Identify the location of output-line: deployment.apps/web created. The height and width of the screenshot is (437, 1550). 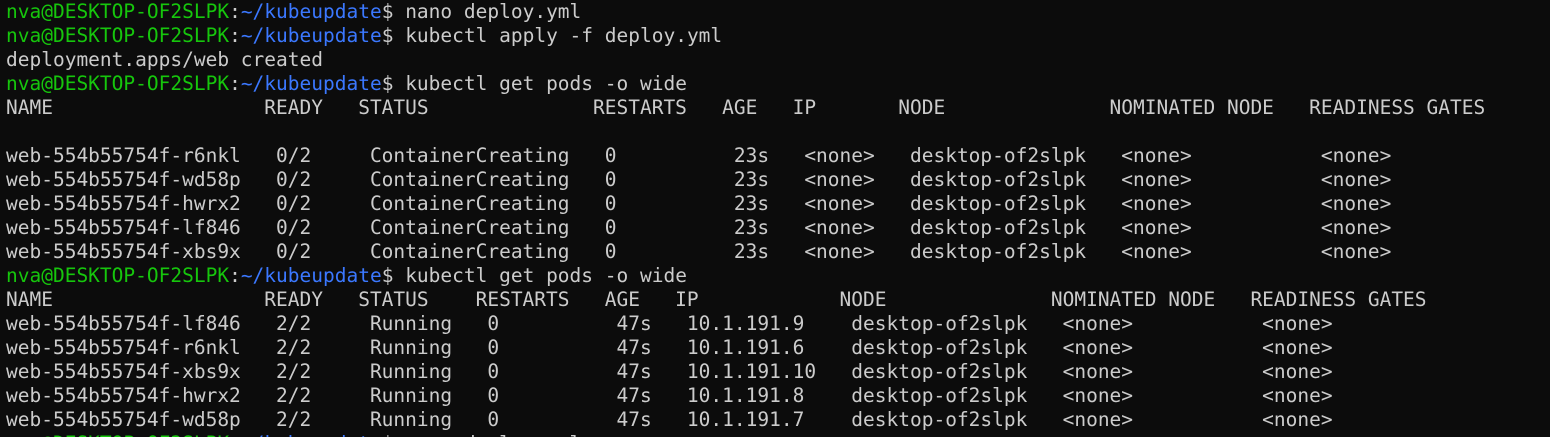
(164, 59).